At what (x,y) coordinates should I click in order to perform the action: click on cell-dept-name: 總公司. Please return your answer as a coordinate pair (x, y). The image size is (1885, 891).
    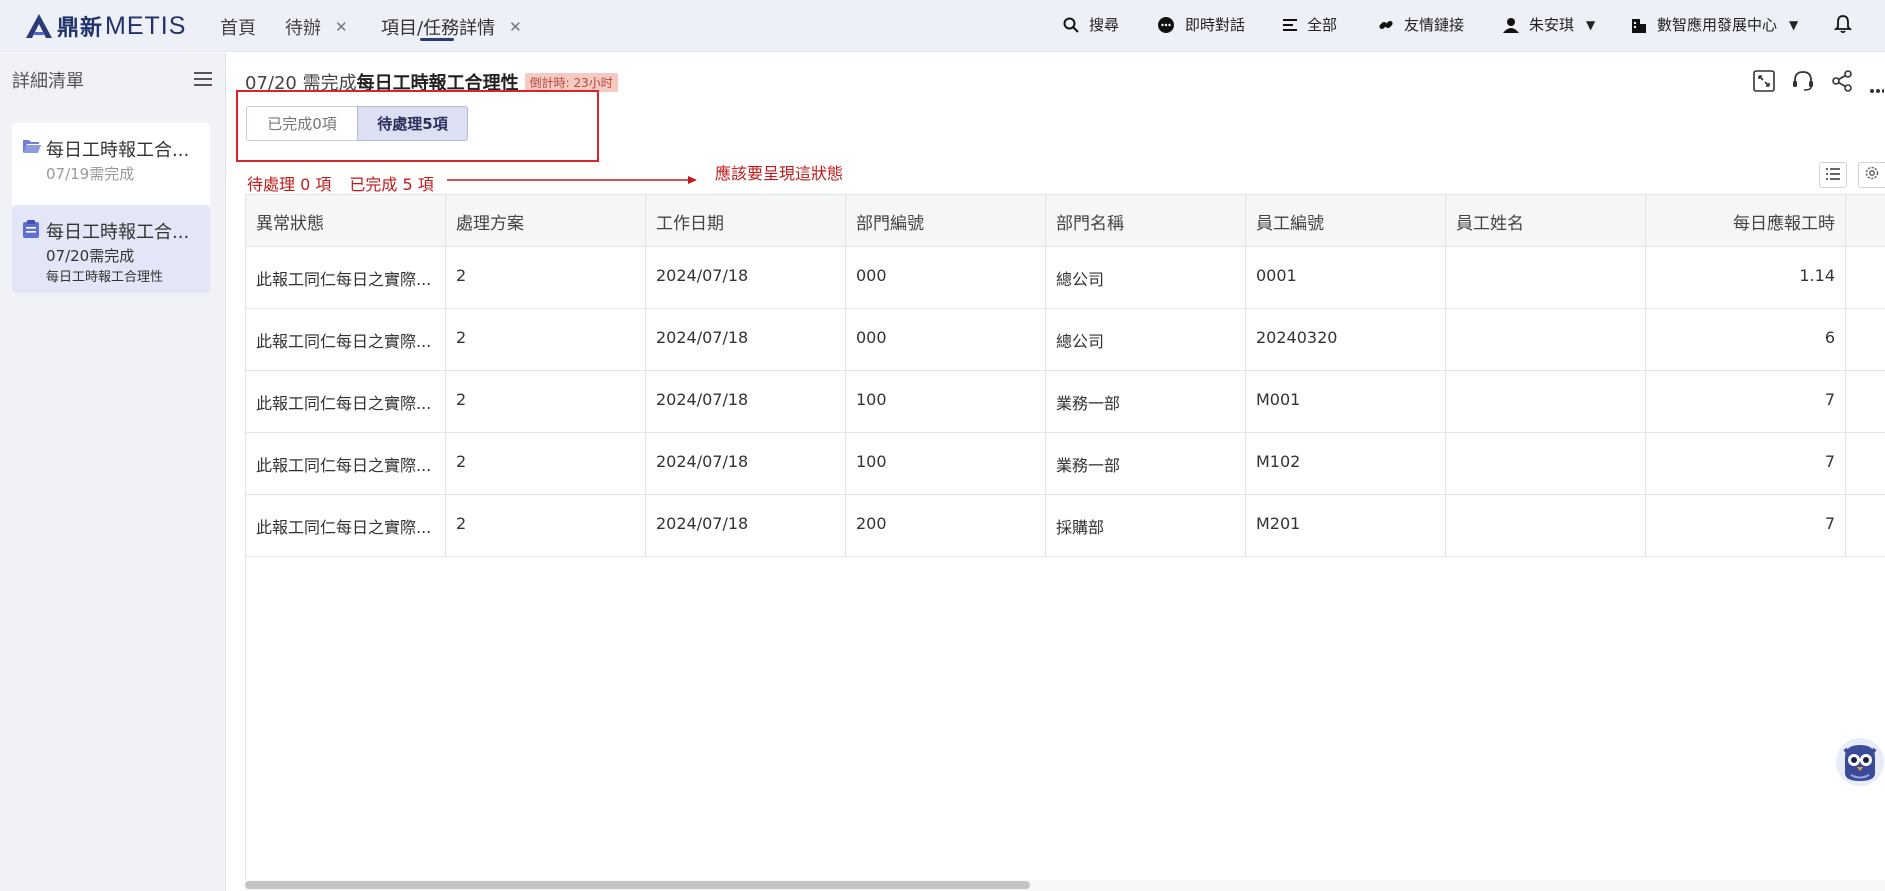
    Looking at the image, I should click on (1146, 339).